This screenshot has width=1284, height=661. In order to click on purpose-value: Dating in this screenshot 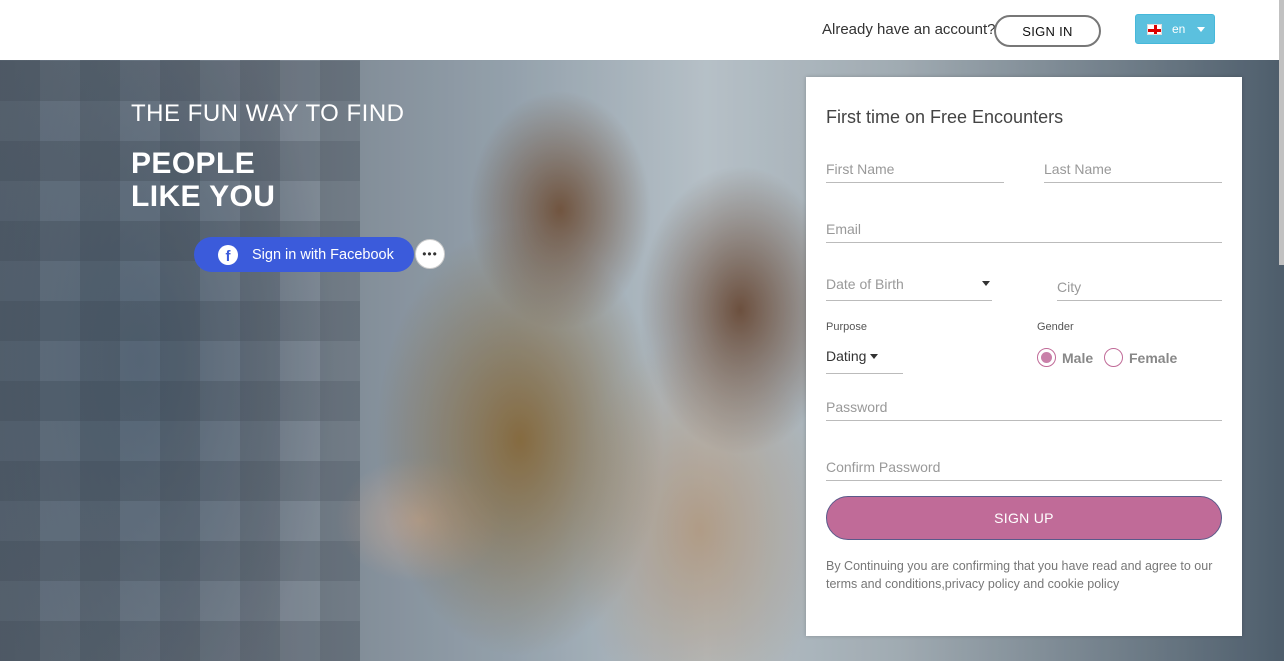, I will do `click(846, 356)`.